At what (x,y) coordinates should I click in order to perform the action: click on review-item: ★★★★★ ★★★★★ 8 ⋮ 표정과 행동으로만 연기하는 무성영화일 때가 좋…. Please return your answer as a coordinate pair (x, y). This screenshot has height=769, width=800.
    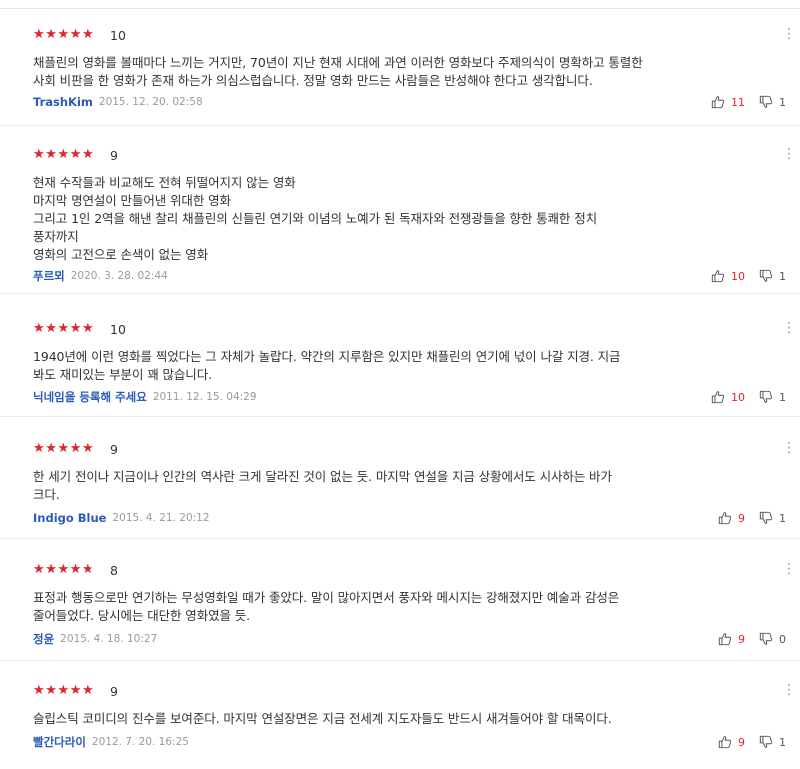
    Looking at the image, I should click on (400, 611).